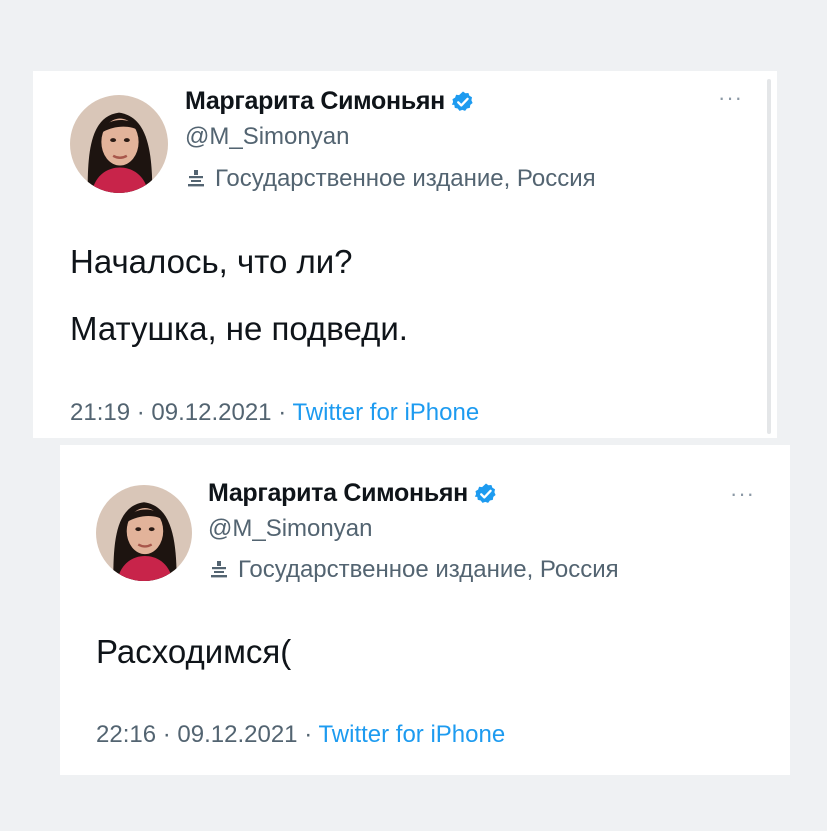  What do you see at coordinates (239, 328) in the screenshot?
I see `tweet-text-line: Матушка, не подведи.` at bounding box center [239, 328].